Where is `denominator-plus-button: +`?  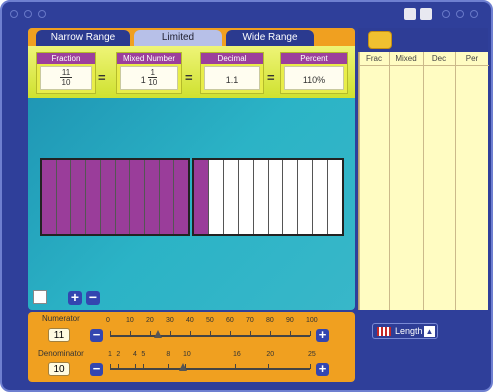 denominator-plus-button: + is located at coordinates (322, 369).